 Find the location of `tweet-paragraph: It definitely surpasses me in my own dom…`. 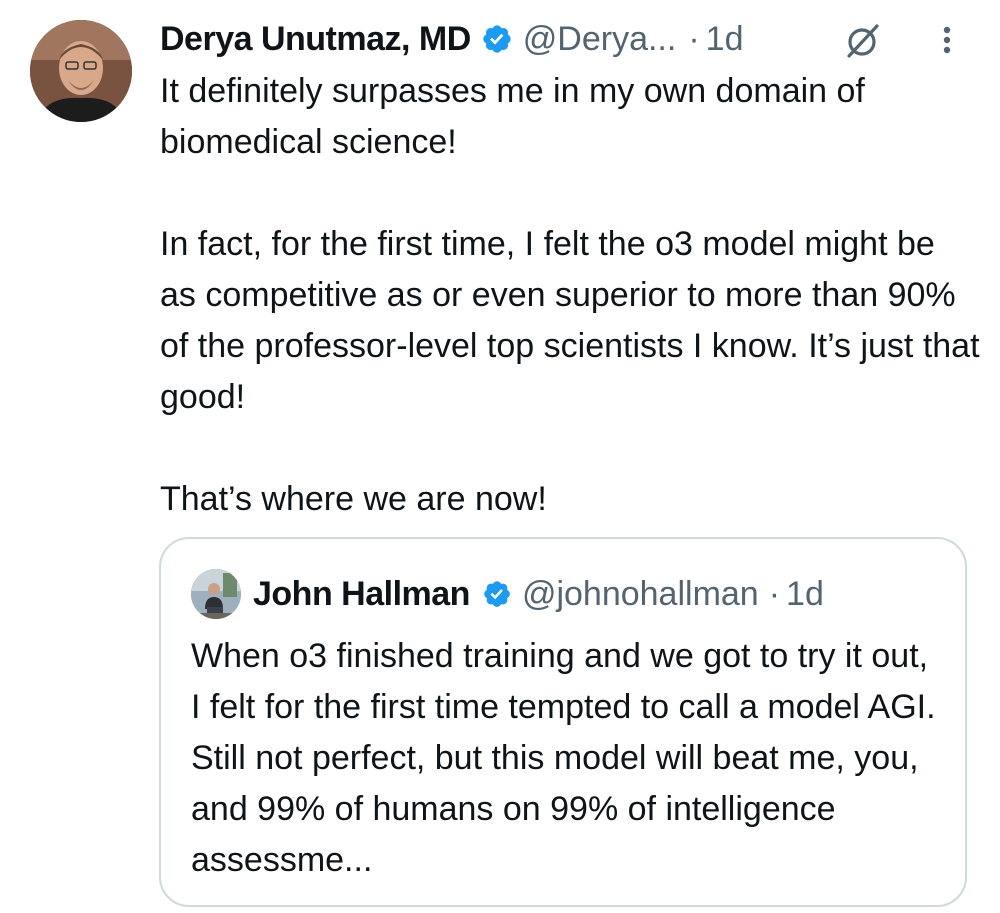

tweet-paragraph: It definitely surpasses me in my own dom… is located at coordinates (512, 116).